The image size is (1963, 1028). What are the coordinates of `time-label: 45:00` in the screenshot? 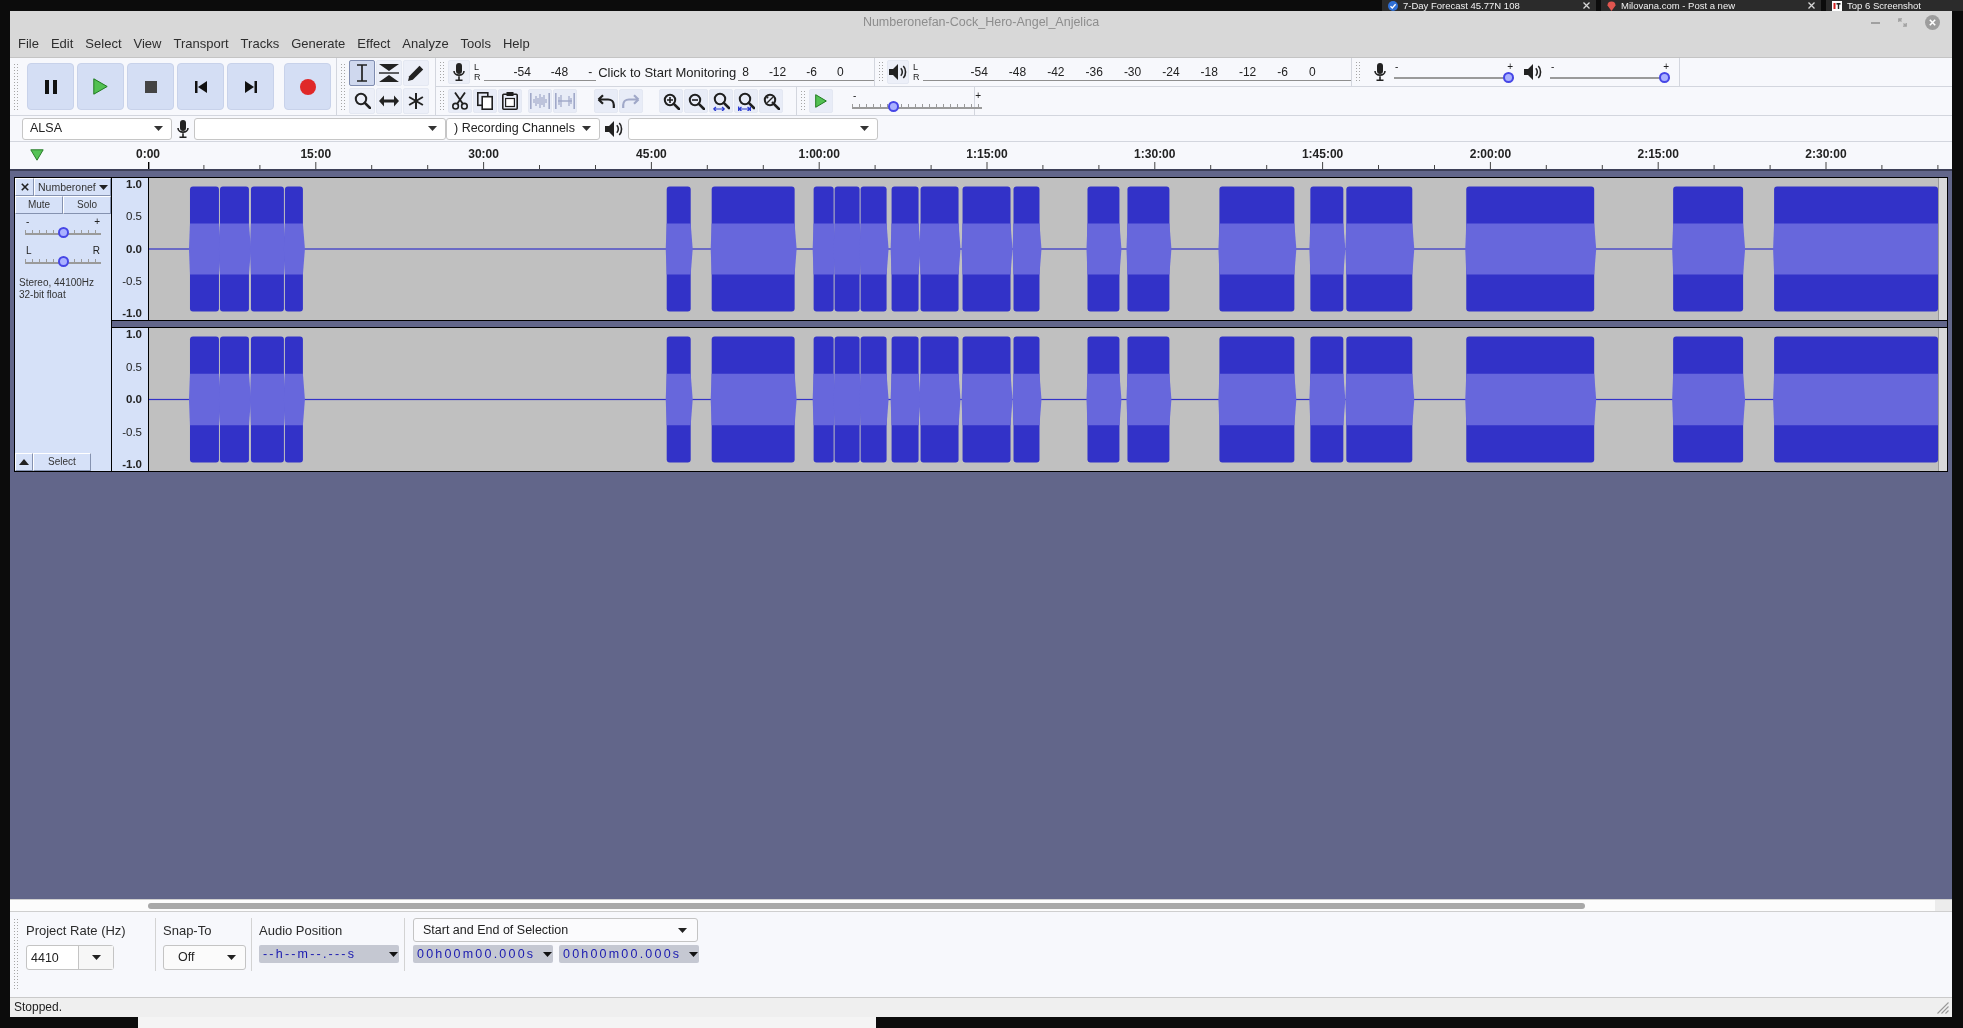 It's located at (651, 154).